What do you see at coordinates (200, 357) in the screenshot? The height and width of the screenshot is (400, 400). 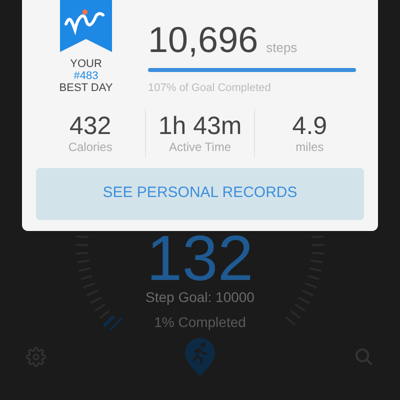 I see `runner-marker-icon` at bounding box center [200, 357].